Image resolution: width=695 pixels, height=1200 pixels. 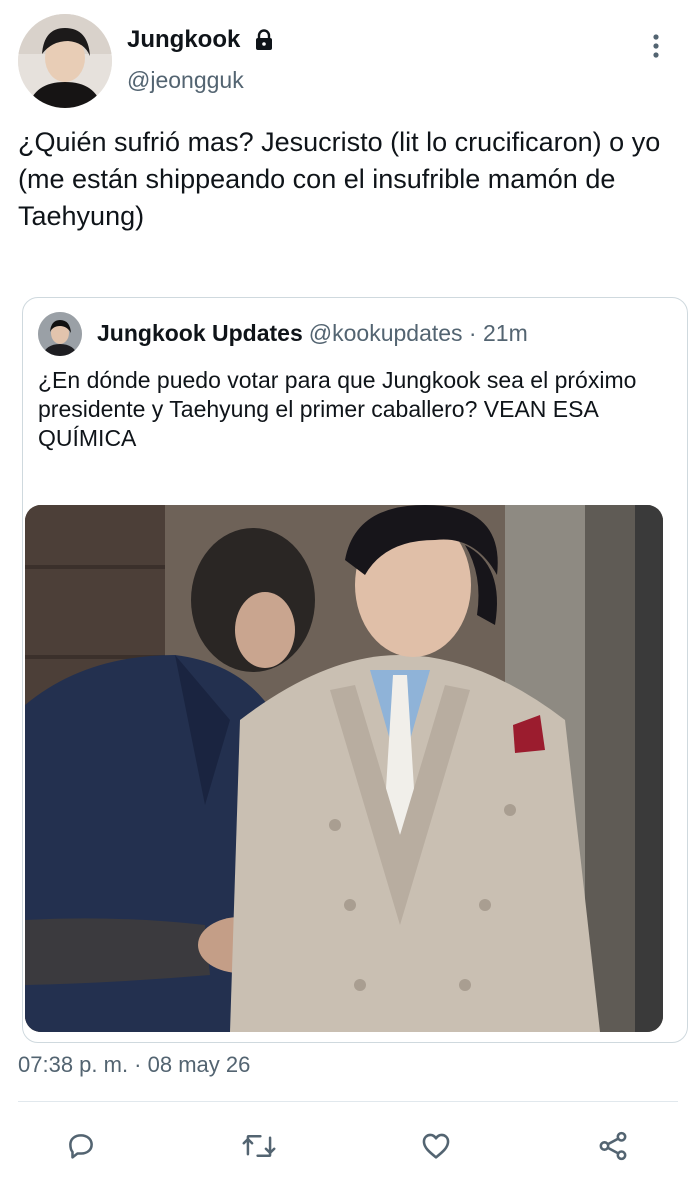 I want to click on divider, so click(x=348, y=1101).